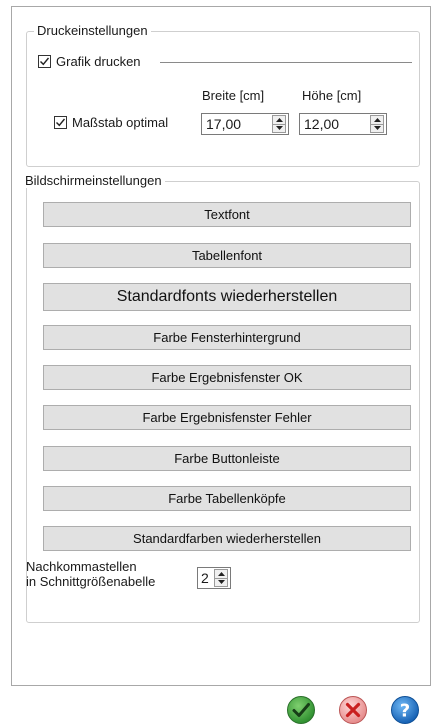 The height and width of the screenshot is (728, 441). What do you see at coordinates (227, 297) in the screenshot?
I see `restore-standard-fonts-button: Standardfonts wiederherstellen` at bounding box center [227, 297].